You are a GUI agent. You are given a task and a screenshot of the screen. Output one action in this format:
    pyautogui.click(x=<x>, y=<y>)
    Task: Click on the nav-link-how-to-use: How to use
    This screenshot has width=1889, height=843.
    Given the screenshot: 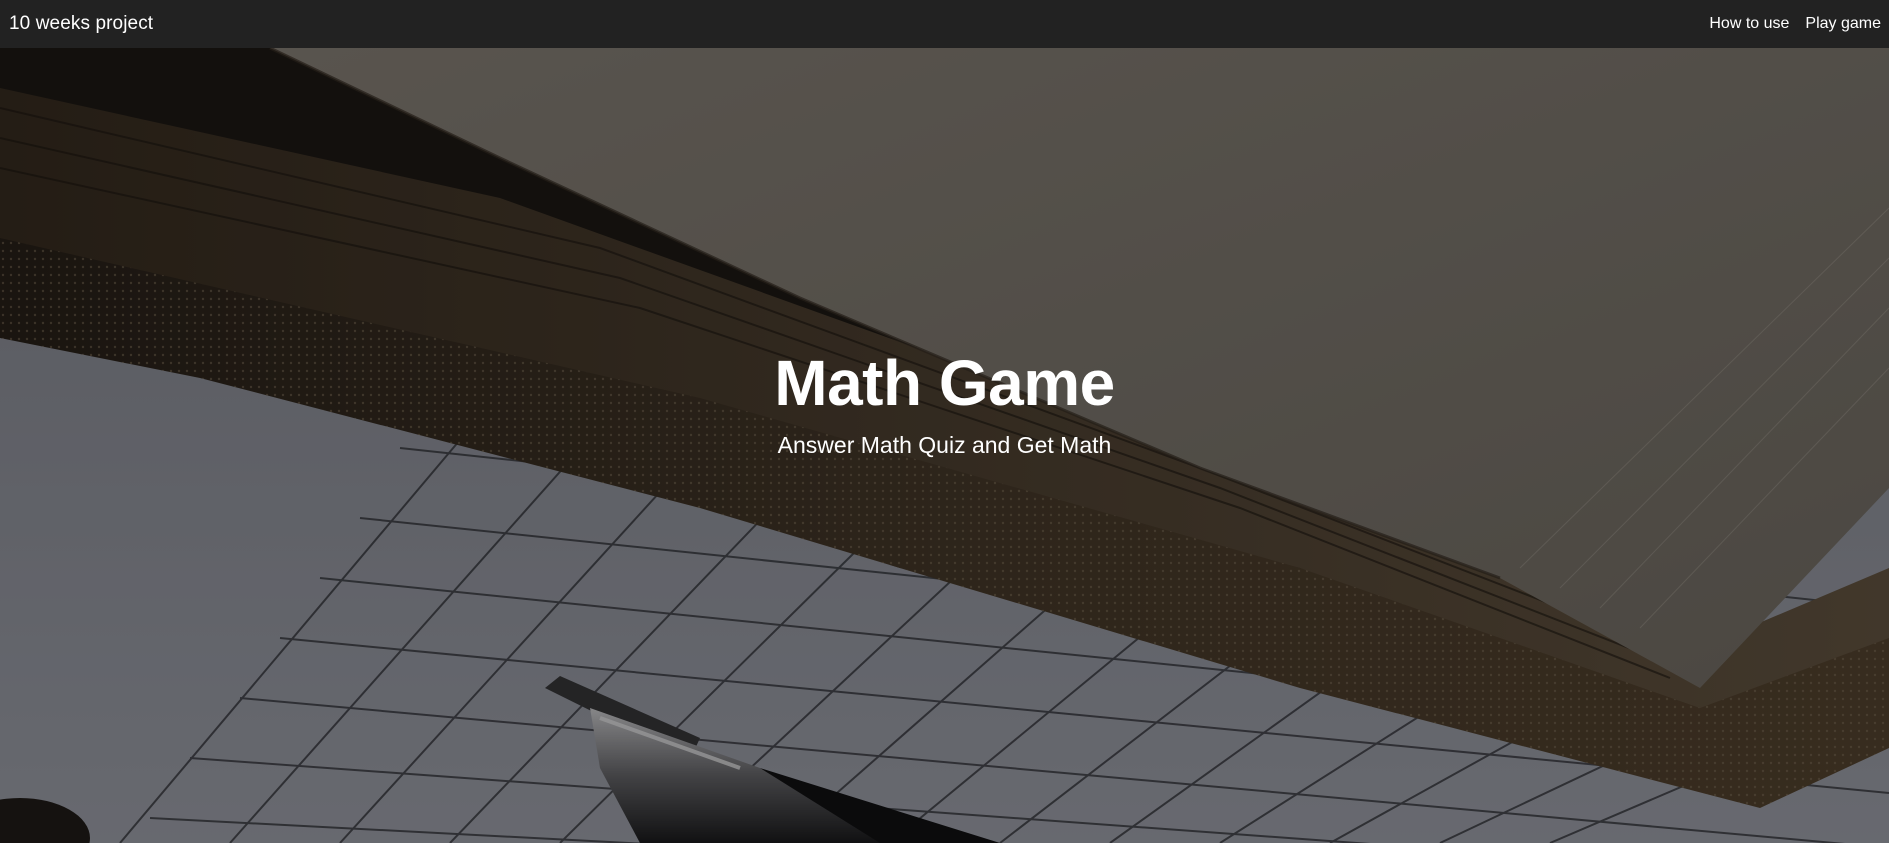 What is the action you would take?
    pyautogui.click(x=1749, y=24)
    